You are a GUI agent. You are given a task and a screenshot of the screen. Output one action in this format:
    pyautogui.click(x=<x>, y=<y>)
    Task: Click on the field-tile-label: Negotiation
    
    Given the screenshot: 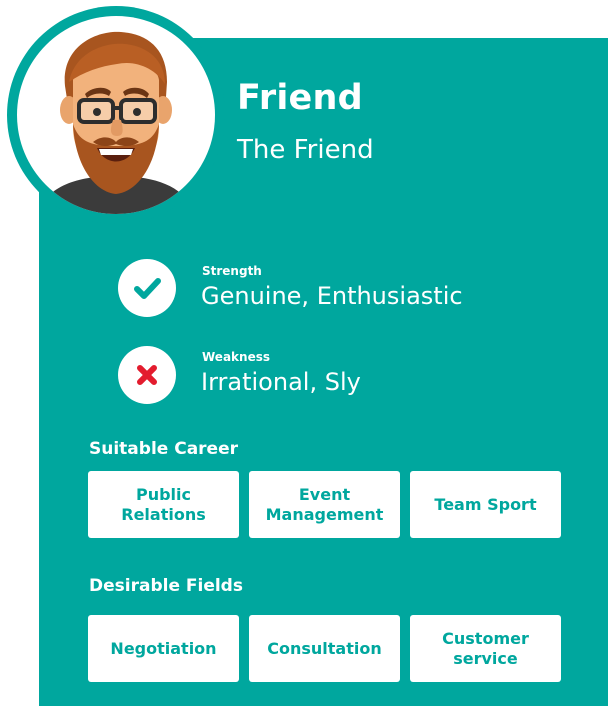 What is the action you would take?
    pyautogui.click(x=163, y=648)
    